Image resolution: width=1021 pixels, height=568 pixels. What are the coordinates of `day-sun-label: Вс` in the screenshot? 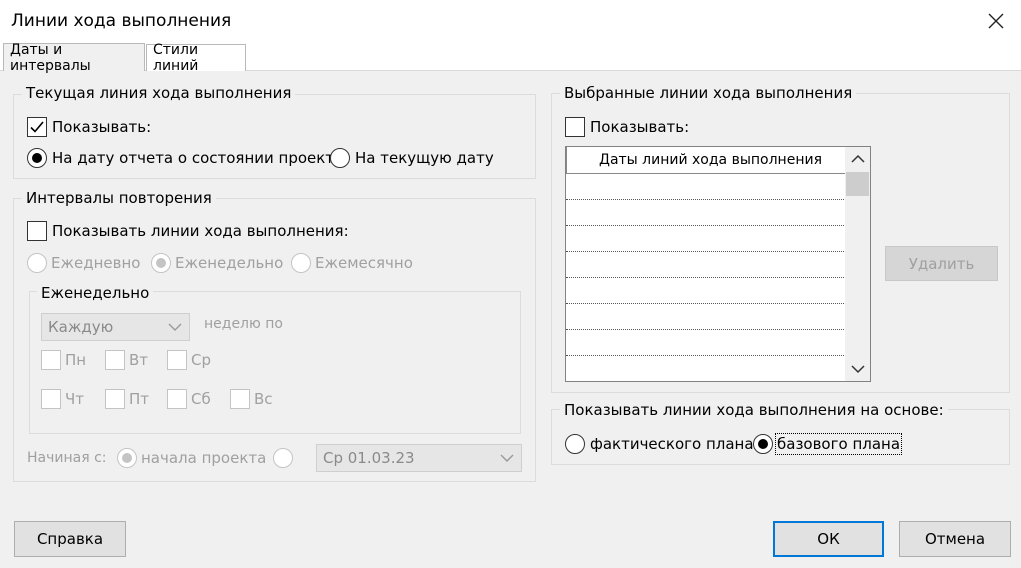 It's located at (263, 399).